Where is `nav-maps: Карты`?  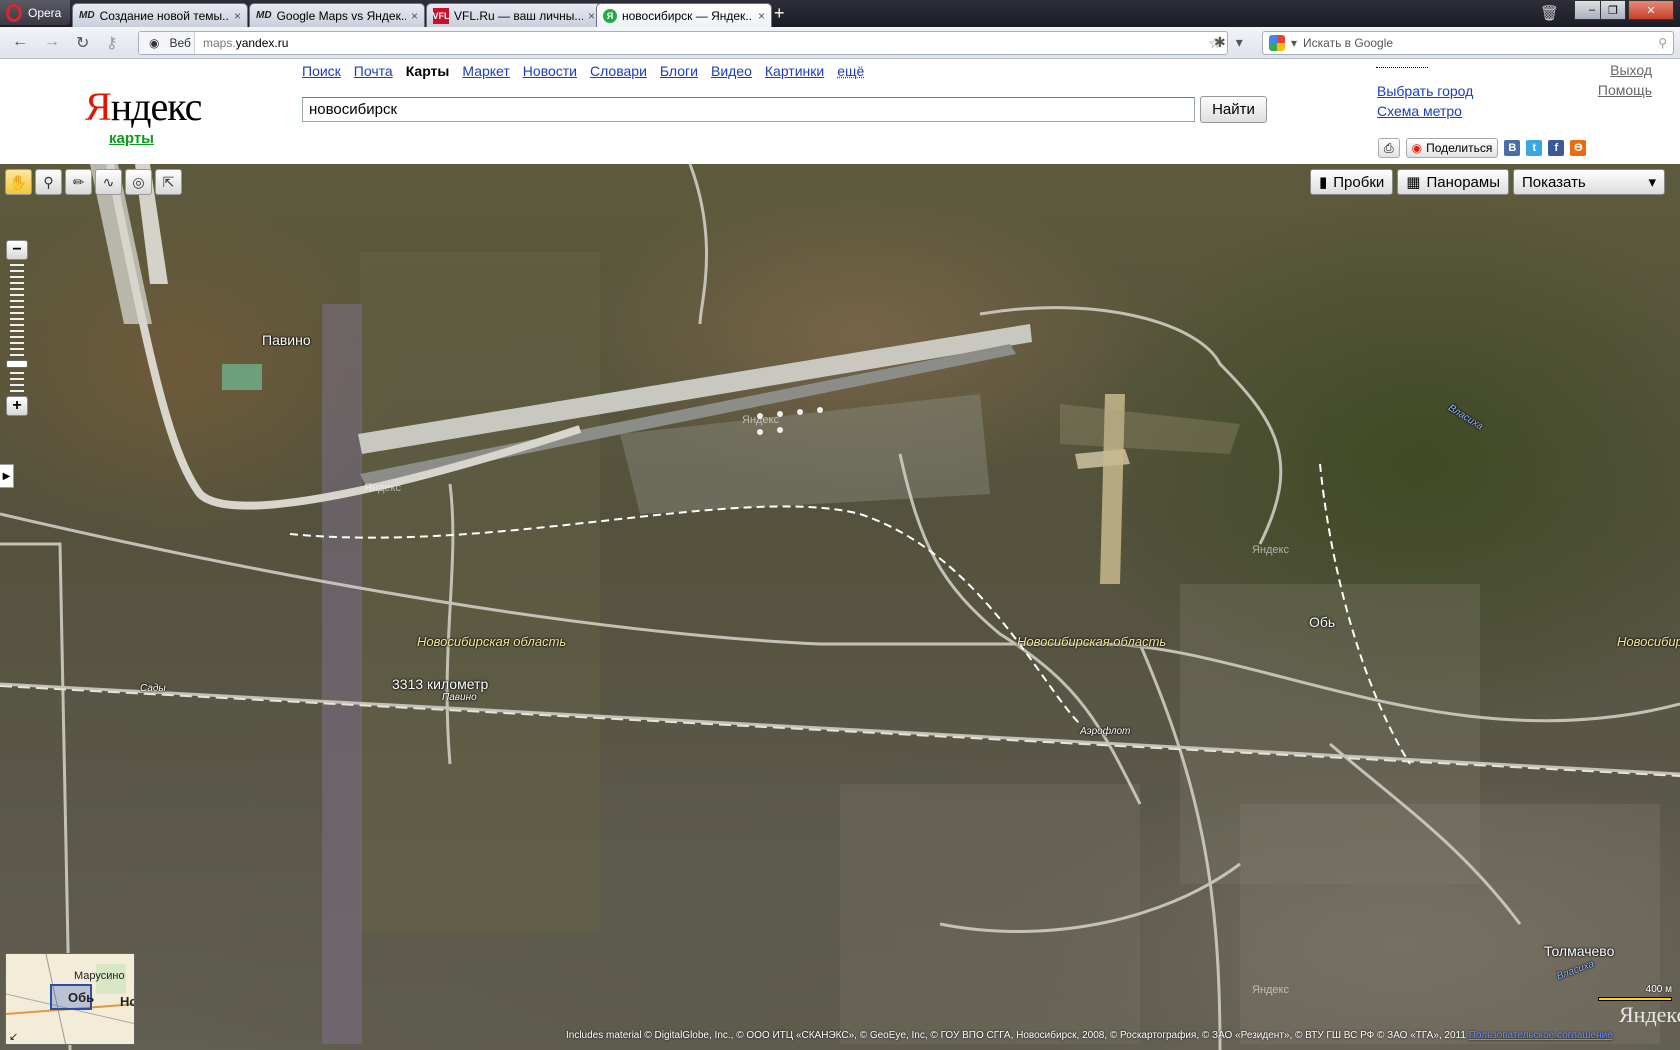 nav-maps: Карты is located at coordinates (427, 71).